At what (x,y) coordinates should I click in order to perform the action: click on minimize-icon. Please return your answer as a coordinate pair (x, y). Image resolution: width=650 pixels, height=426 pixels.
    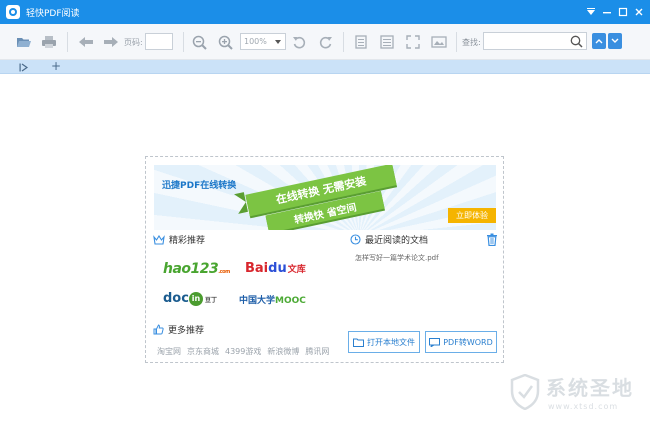
    Looking at the image, I should click on (607, 13).